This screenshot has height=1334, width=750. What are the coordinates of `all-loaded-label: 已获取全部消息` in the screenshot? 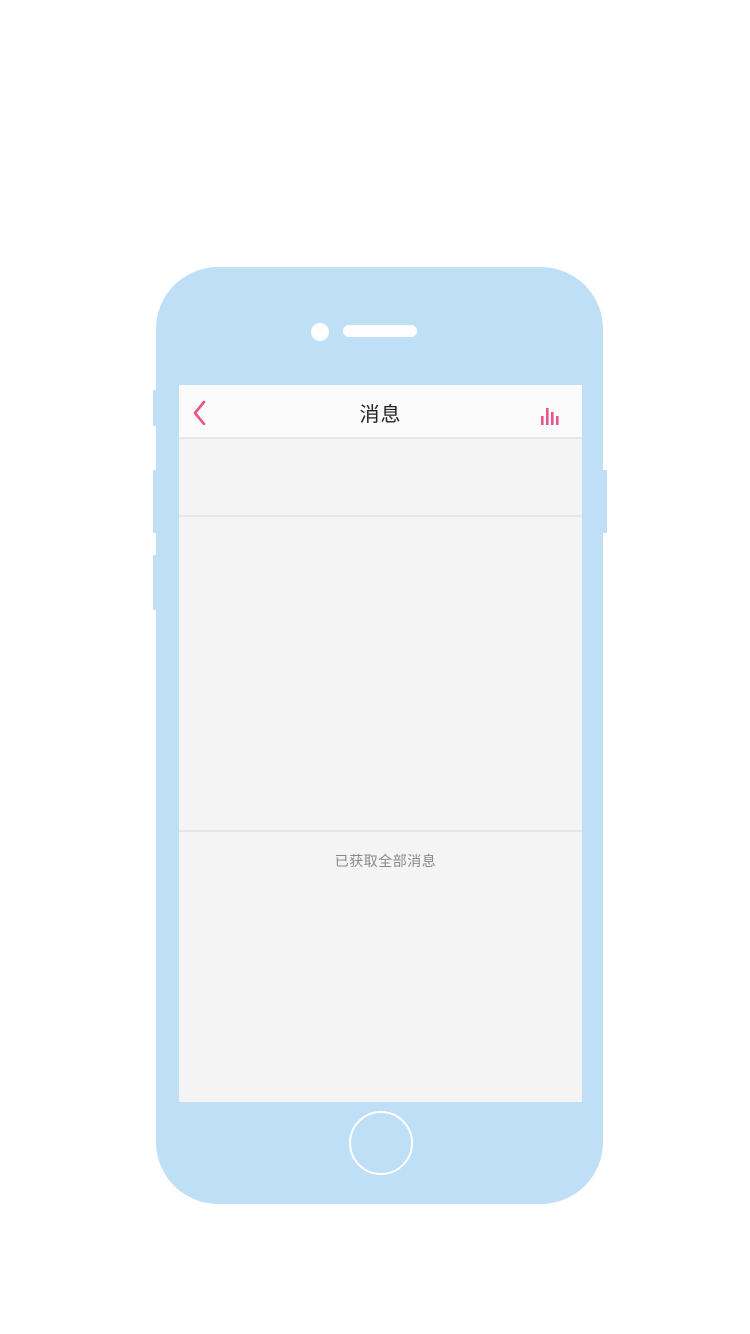 It's located at (385, 862).